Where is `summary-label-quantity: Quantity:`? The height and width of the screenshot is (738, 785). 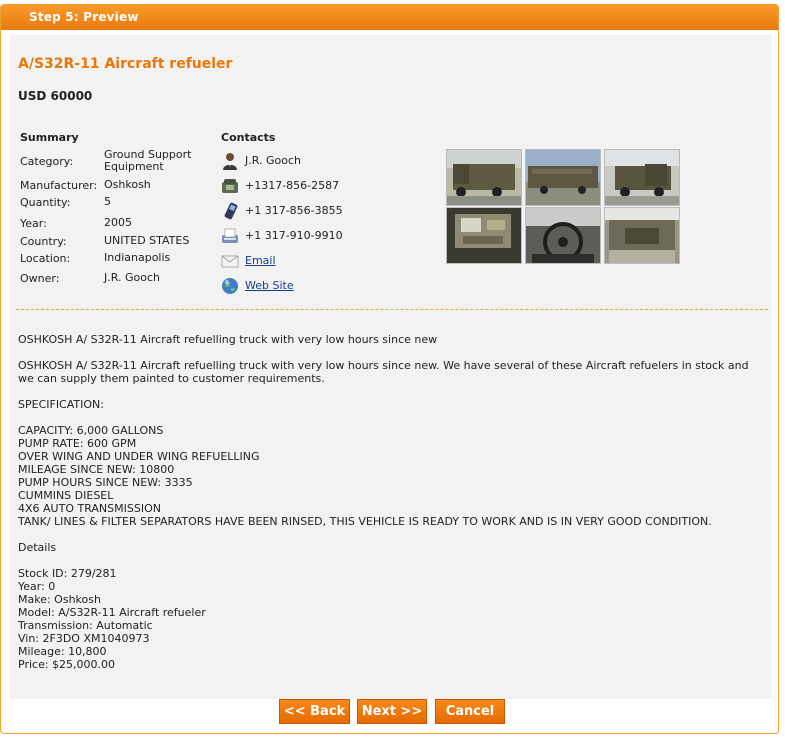 summary-label-quantity: Quantity: is located at coordinates (45, 202).